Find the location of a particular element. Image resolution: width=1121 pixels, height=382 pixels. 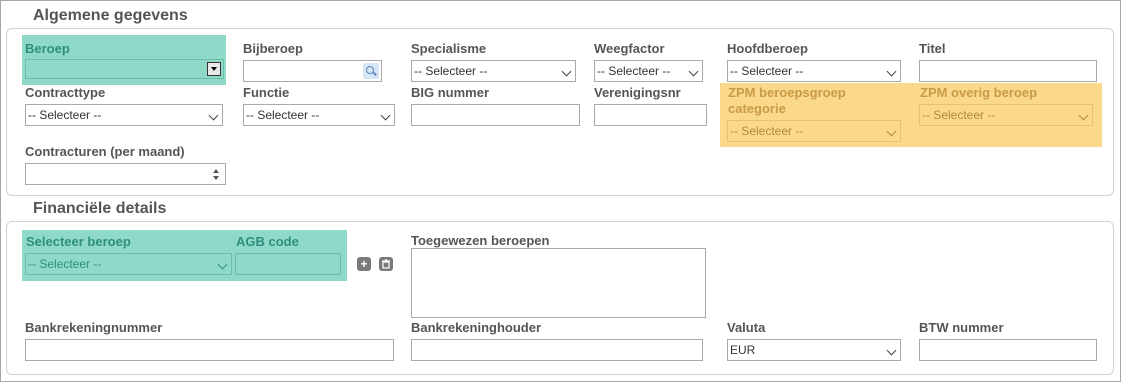

big-nummer-input is located at coordinates (495, 115).